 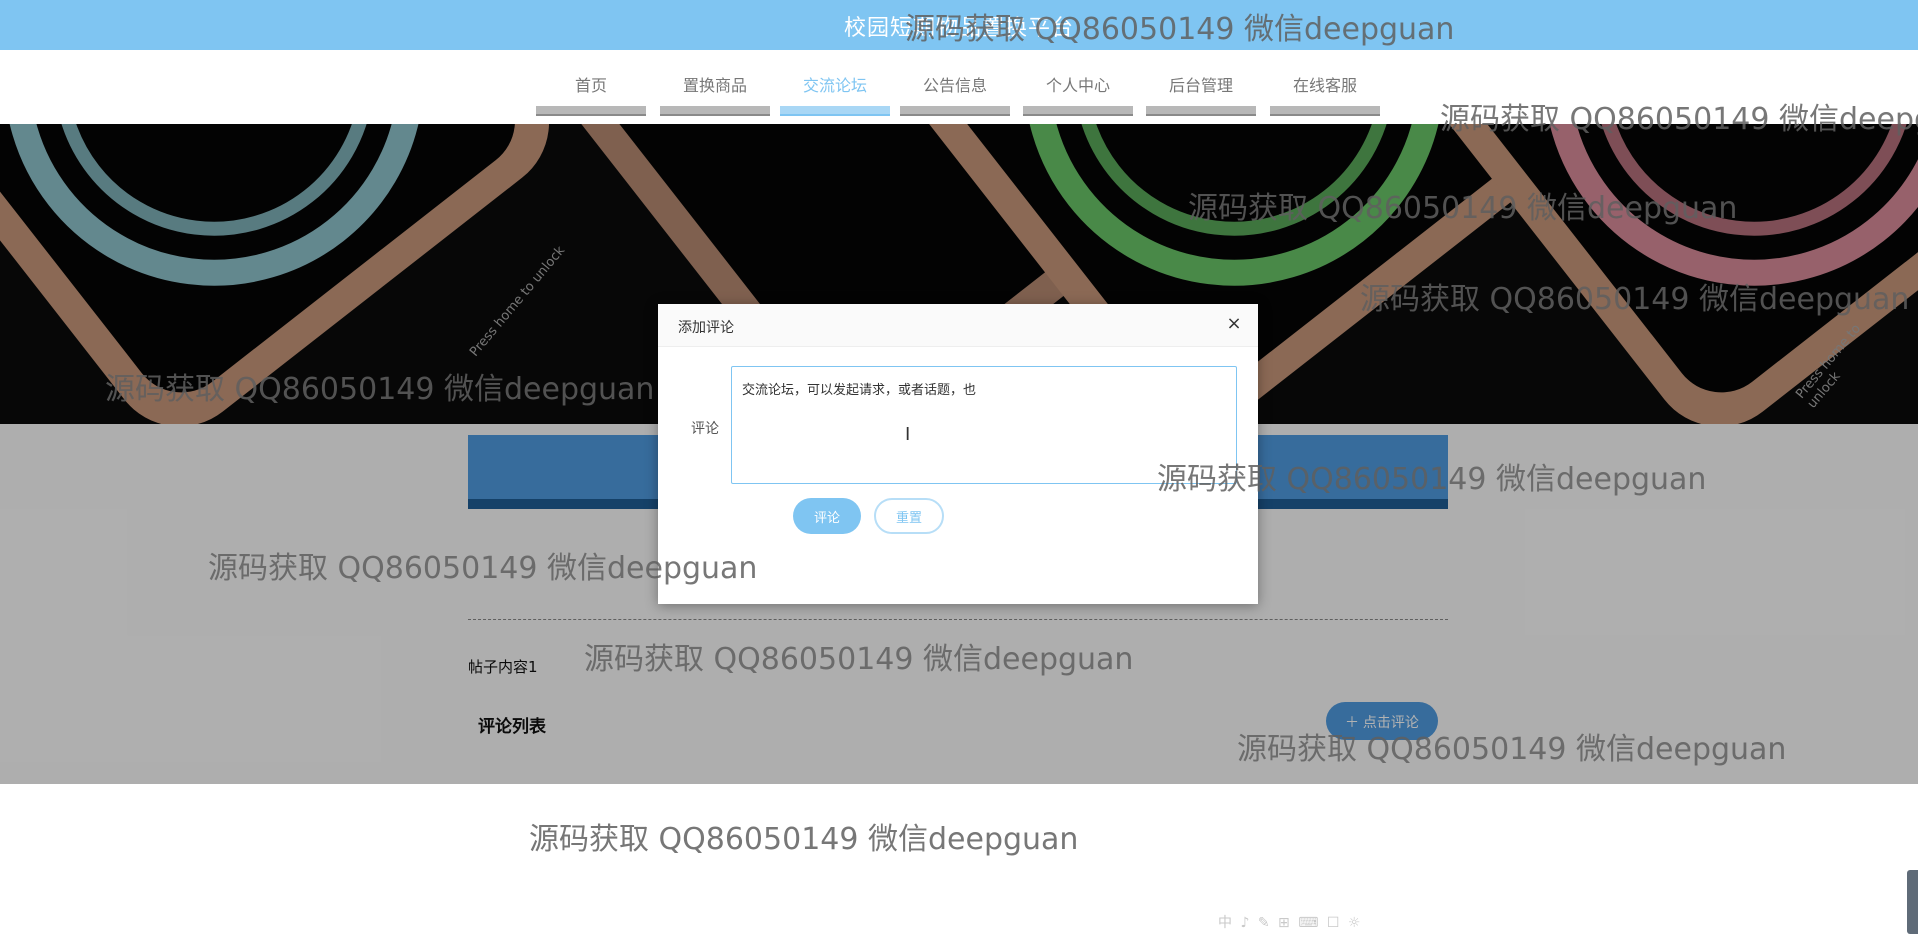 I want to click on main-nav: 首页 置换商品 交流论坛 公告信息 个人中心 后台管理 在线客服, so click(x=959, y=87).